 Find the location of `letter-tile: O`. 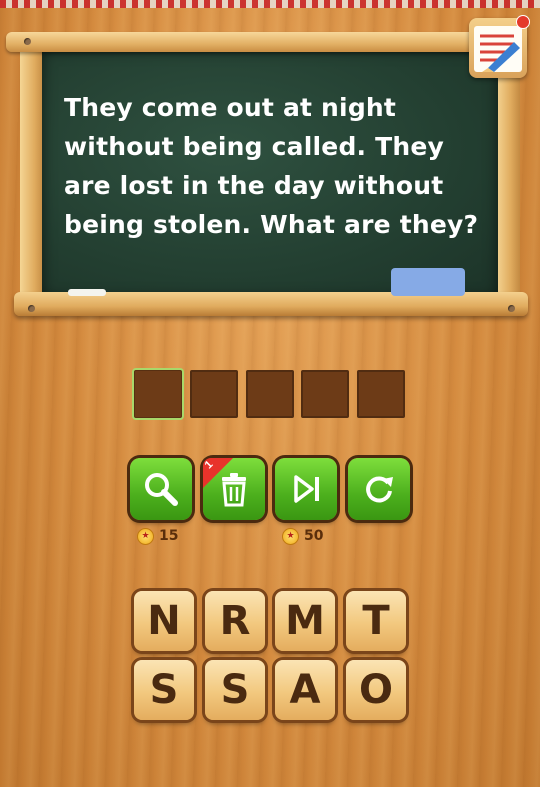

letter-tile: O is located at coordinates (376, 690).